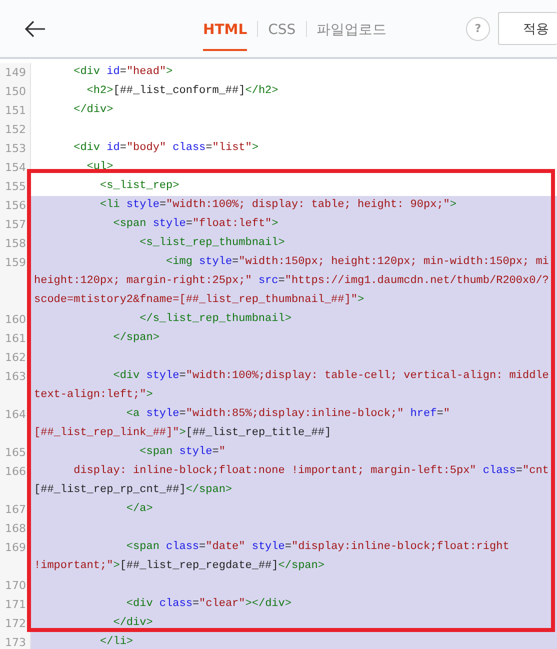 Image resolution: width=557 pixels, height=649 pixels. What do you see at coordinates (15, 186) in the screenshot?
I see `line-number: 155` at bounding box center [15, 186].